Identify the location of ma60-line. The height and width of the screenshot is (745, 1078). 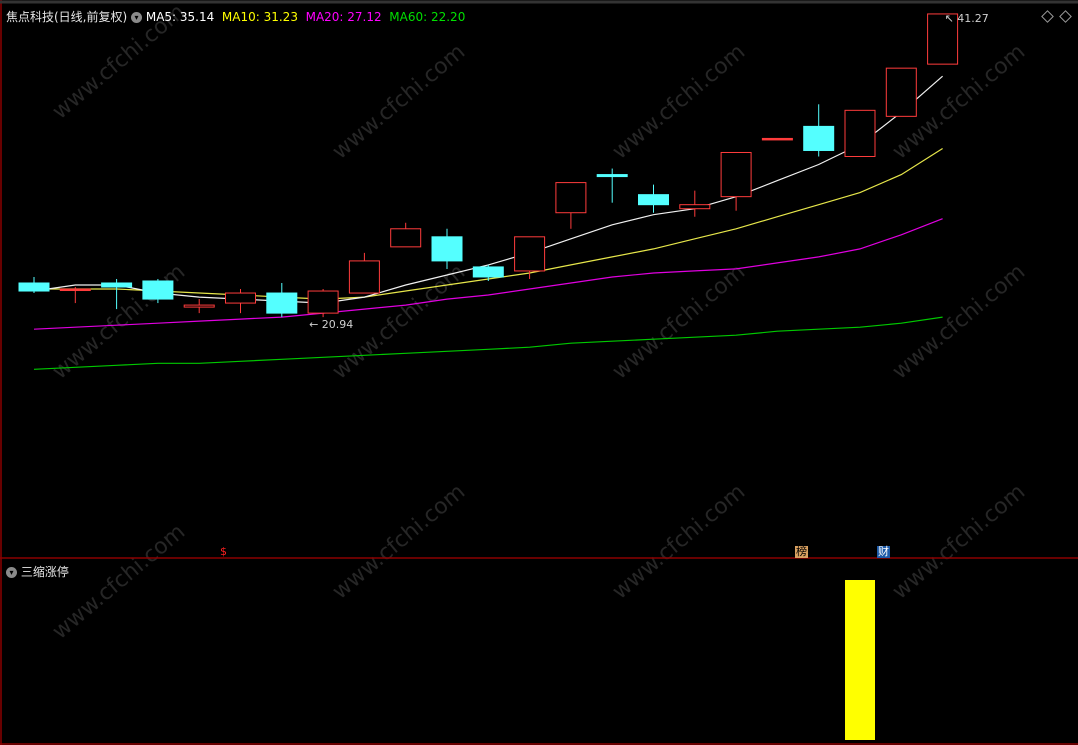
(488, 343).